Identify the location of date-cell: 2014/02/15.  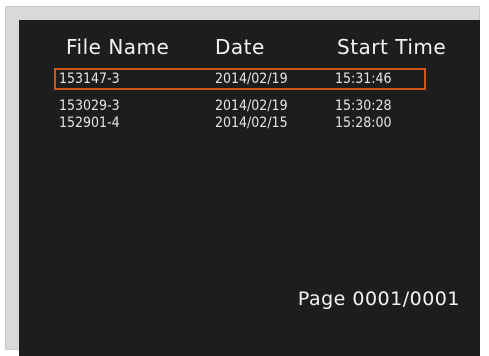
(251, 123).